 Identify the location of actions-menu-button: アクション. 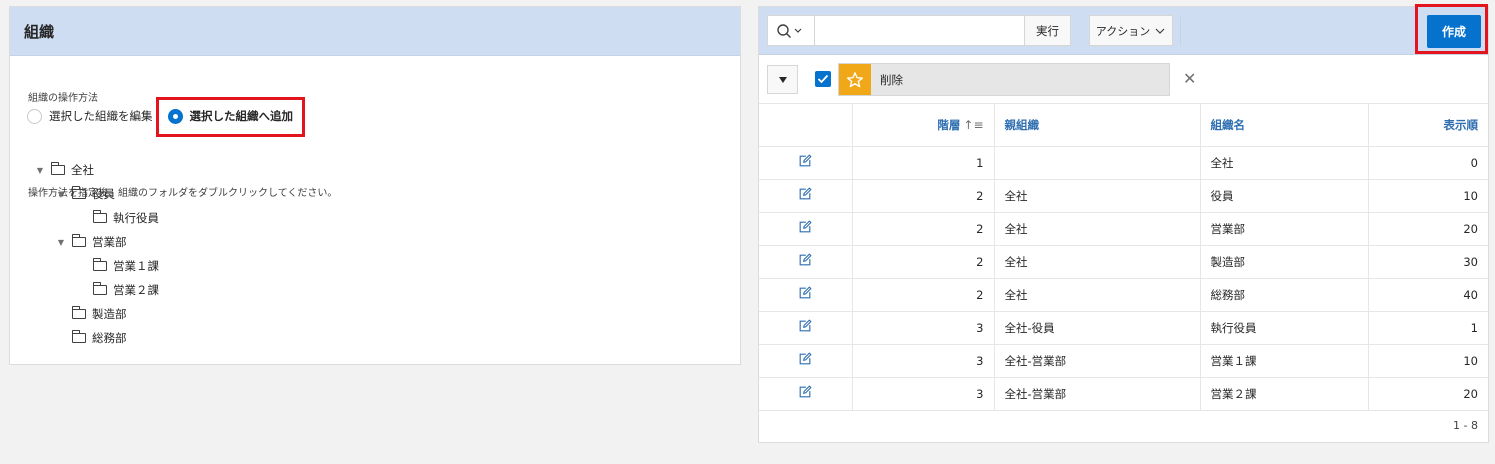
(1131, 30).